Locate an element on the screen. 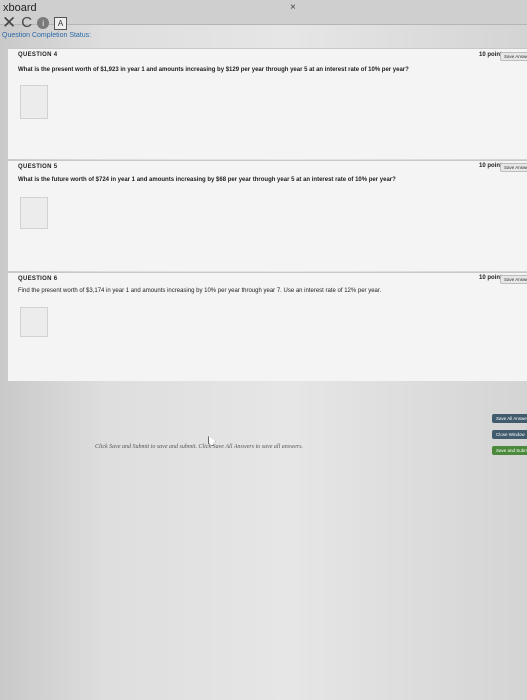  completion-status-link: Question Completion Status: is located at coordinates (46, 35).